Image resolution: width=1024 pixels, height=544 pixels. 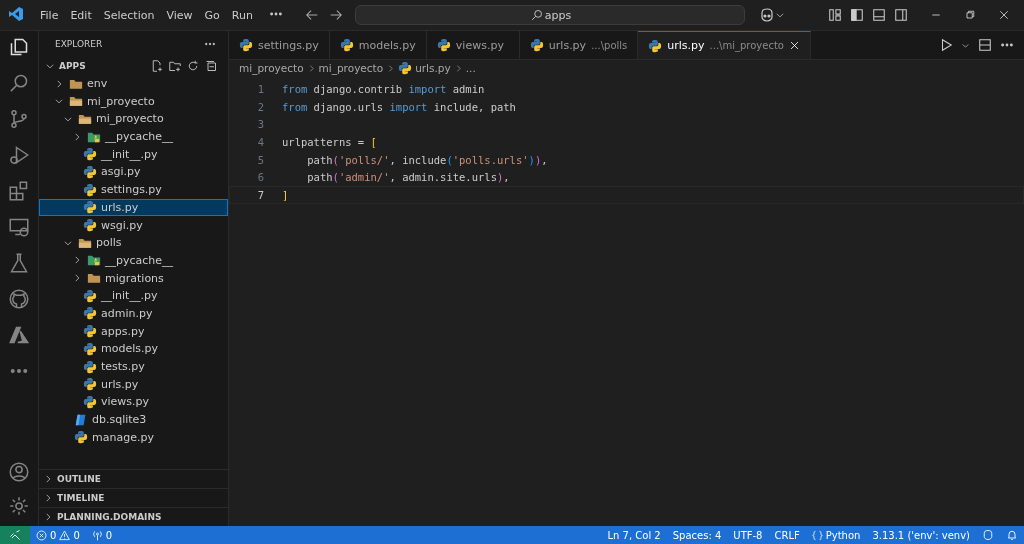 What do you see at coordinates (473, 45) in the screenshot?
I see `editor-tab: views.py` at bounding box center [473, 45].